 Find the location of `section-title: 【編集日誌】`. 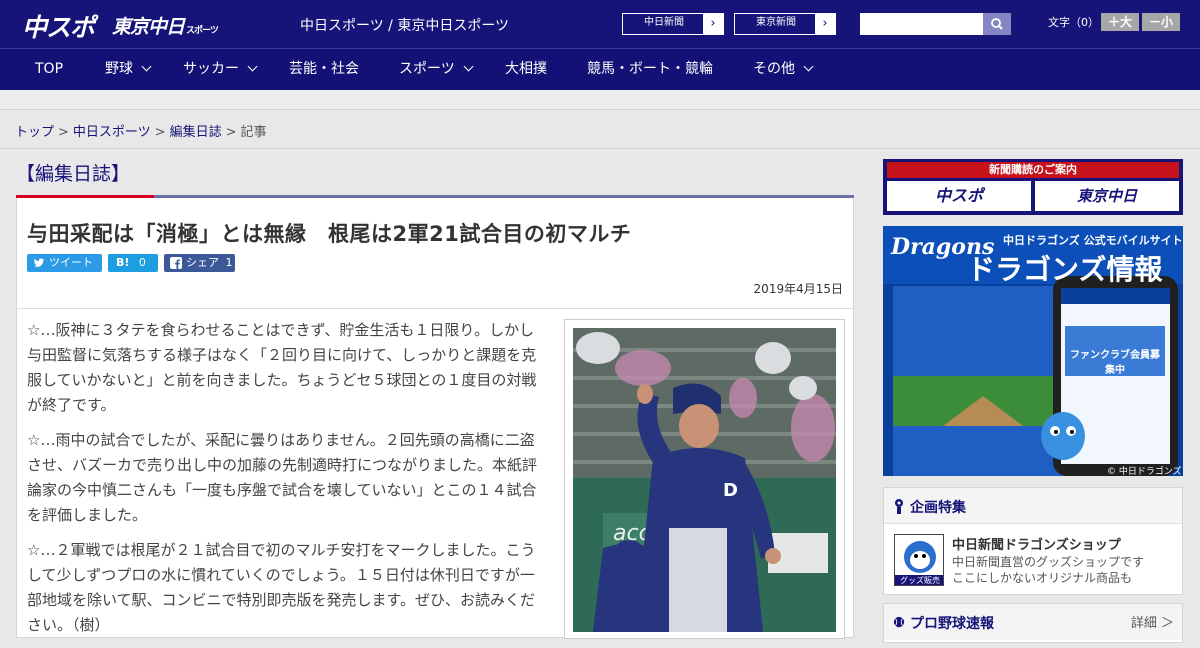

section-title: 【編集日誌】 is located at coordinates (73, 174).